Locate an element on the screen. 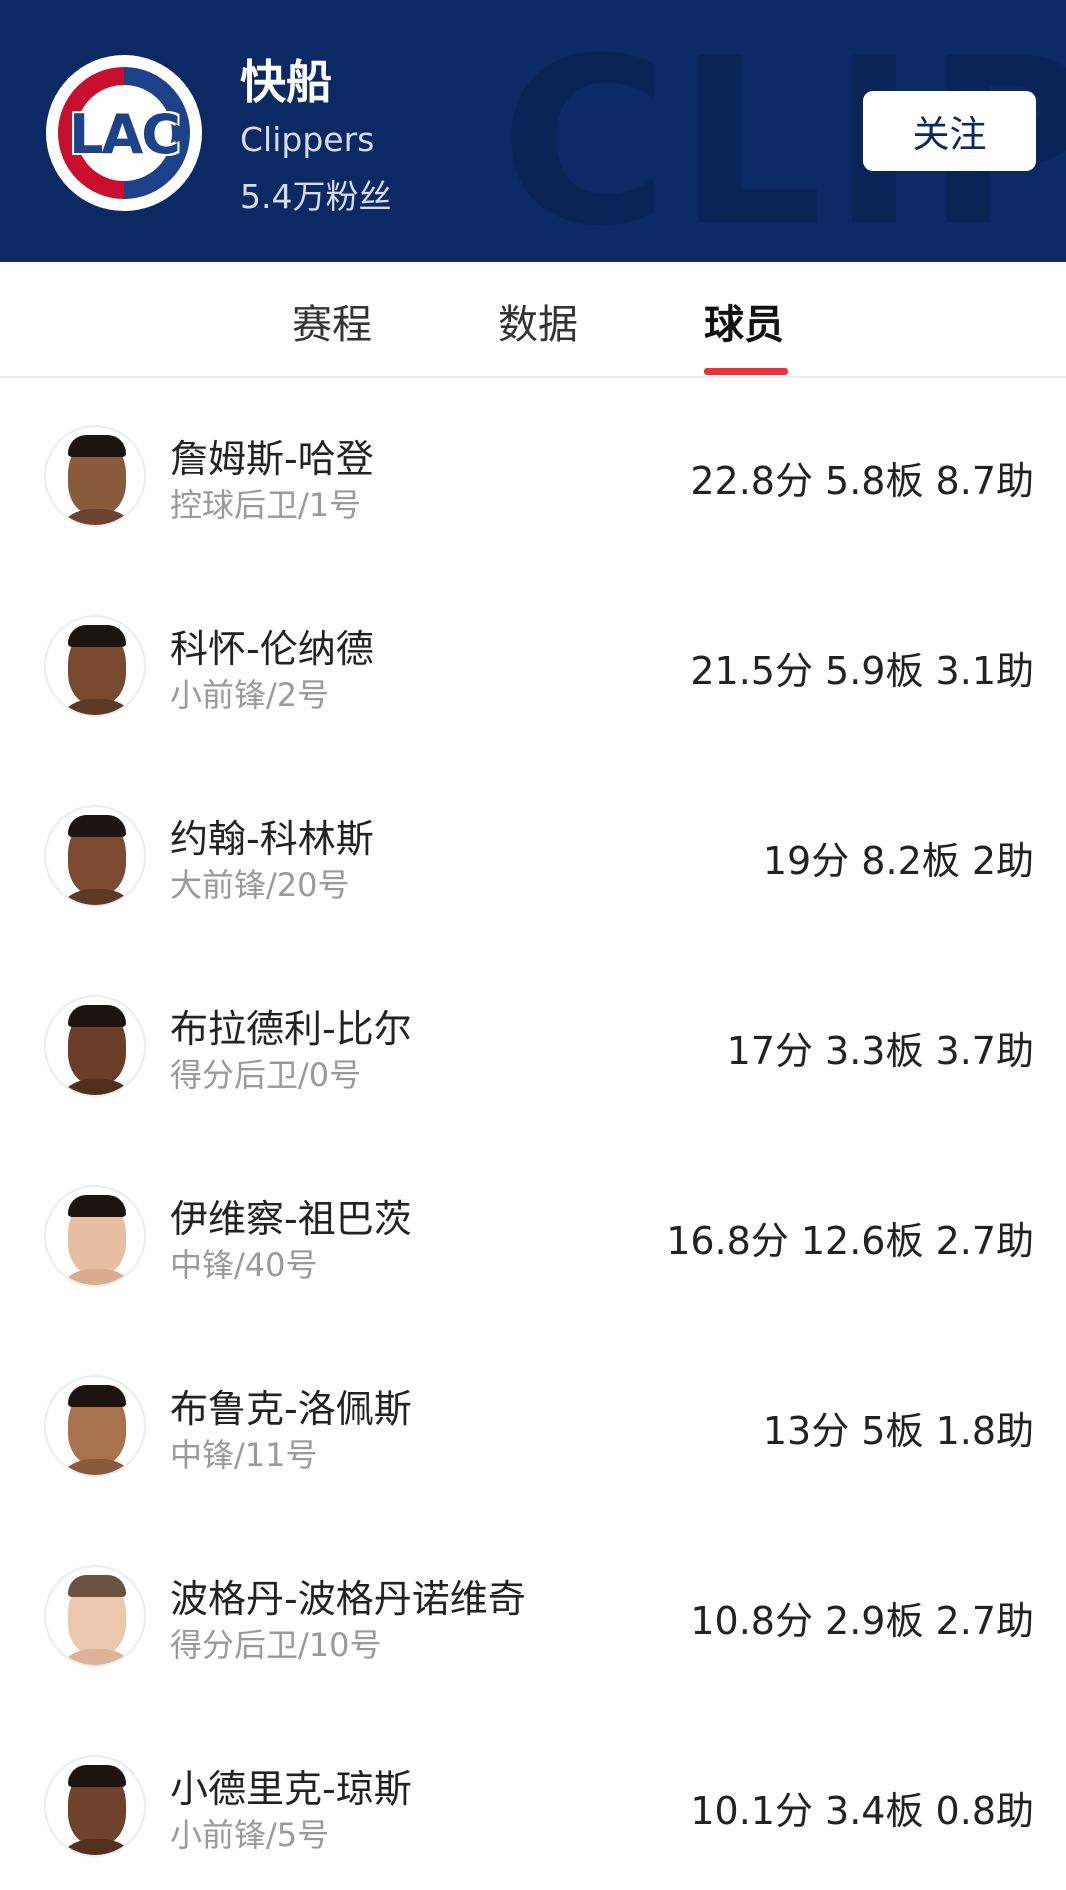 The width and height of the screenshot is (1066, 1890). player-stats: 19分 8.2板 2助 is located at coordinates (898, 861).